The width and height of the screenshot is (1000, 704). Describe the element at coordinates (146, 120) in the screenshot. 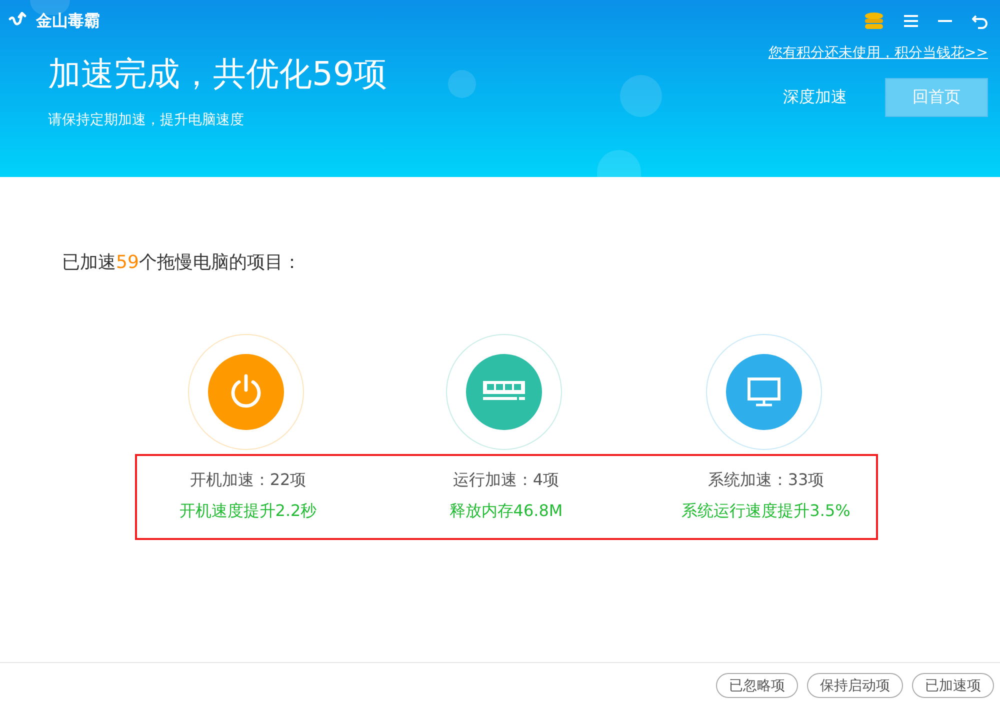

I see `result-subtitle: 请保持定期加速，提升电脑速度` at that location.